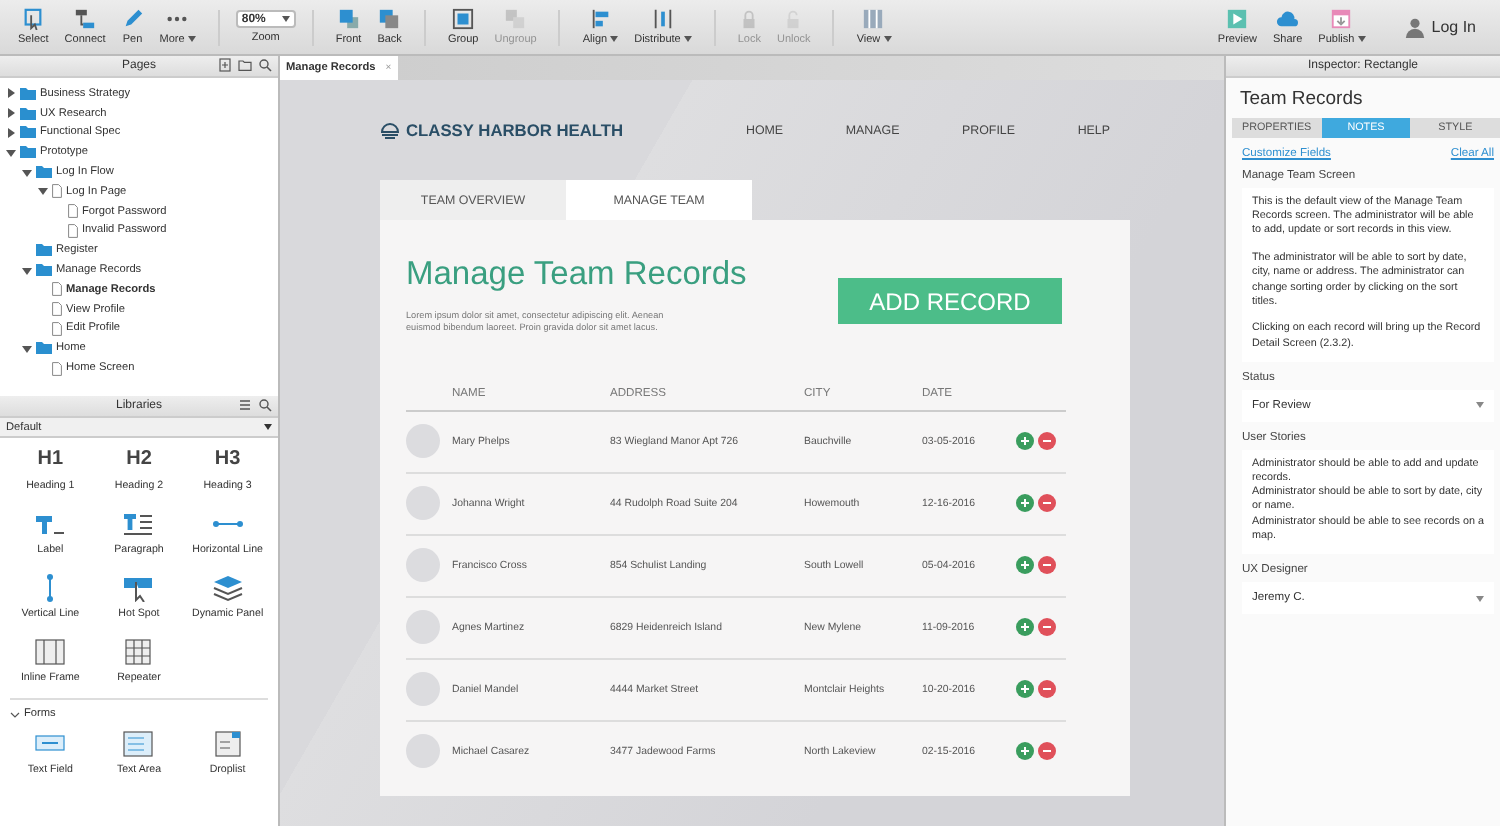  Describe the element at coordinates (227, 588) in the screenshot. I see `layers-icon` at that location.